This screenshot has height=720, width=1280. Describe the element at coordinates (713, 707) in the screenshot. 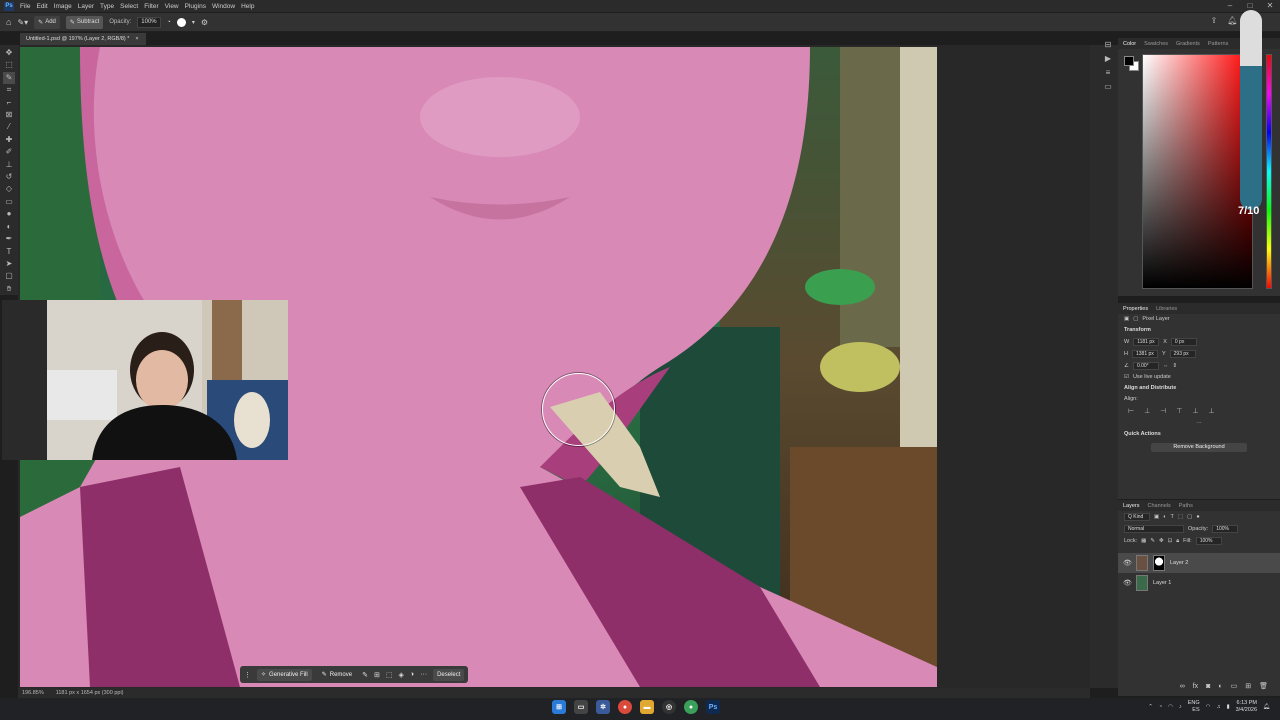

I see `photoshop-icon: Ps` at that location.